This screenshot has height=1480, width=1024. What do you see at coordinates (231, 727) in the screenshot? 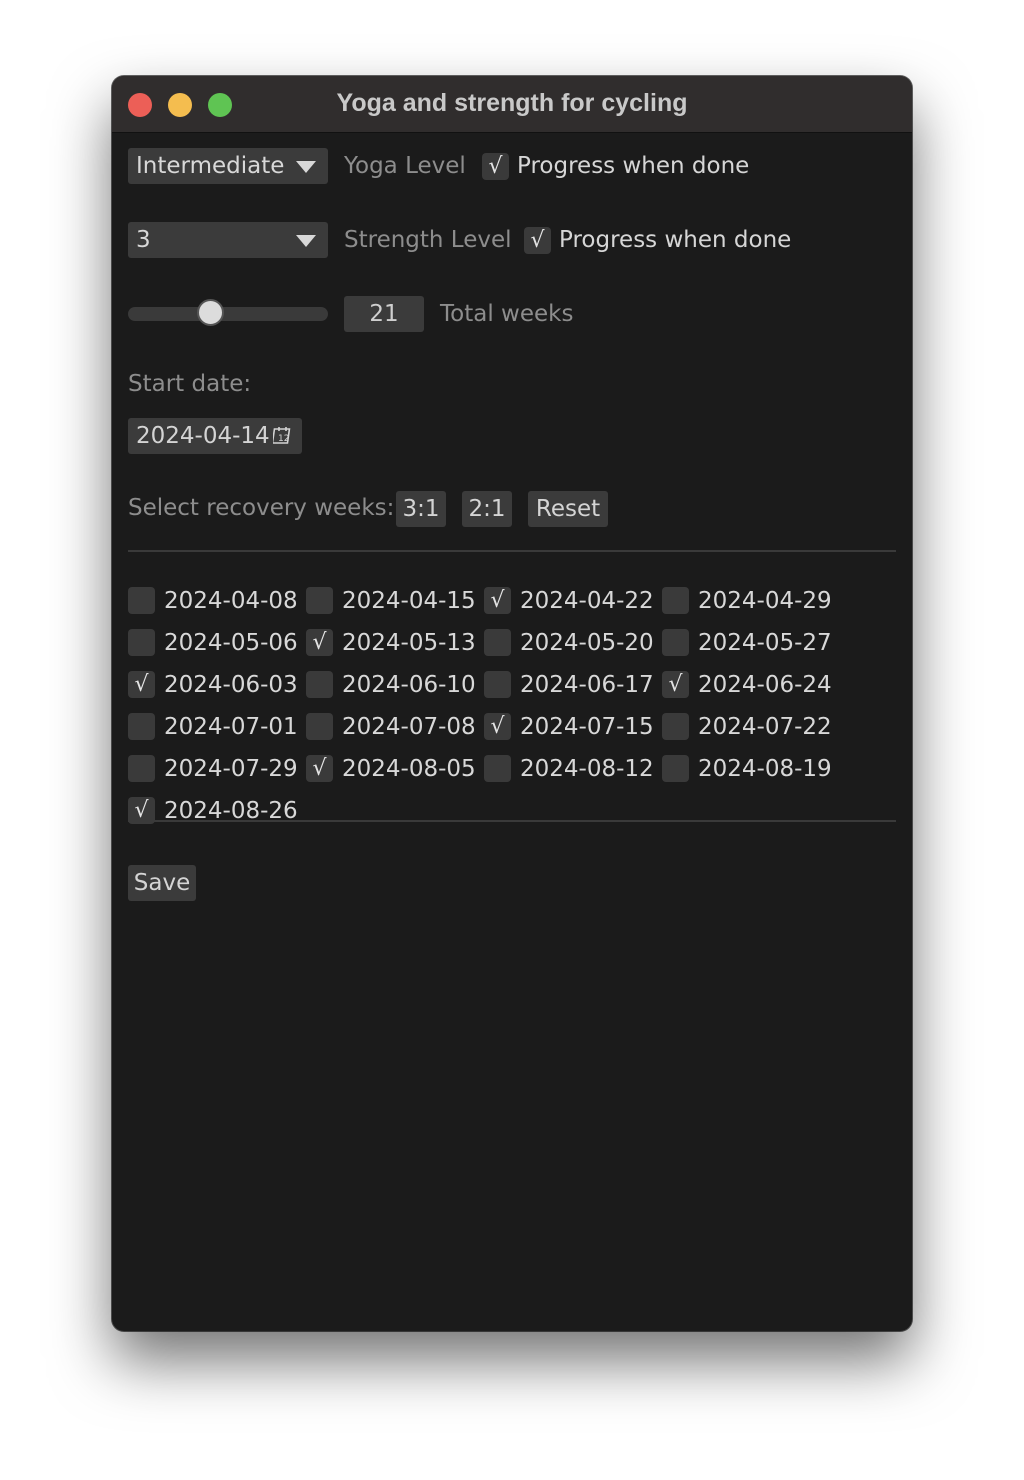
I see `recovery-week-date: 2024-07-01` at bounding box center [231, 727].